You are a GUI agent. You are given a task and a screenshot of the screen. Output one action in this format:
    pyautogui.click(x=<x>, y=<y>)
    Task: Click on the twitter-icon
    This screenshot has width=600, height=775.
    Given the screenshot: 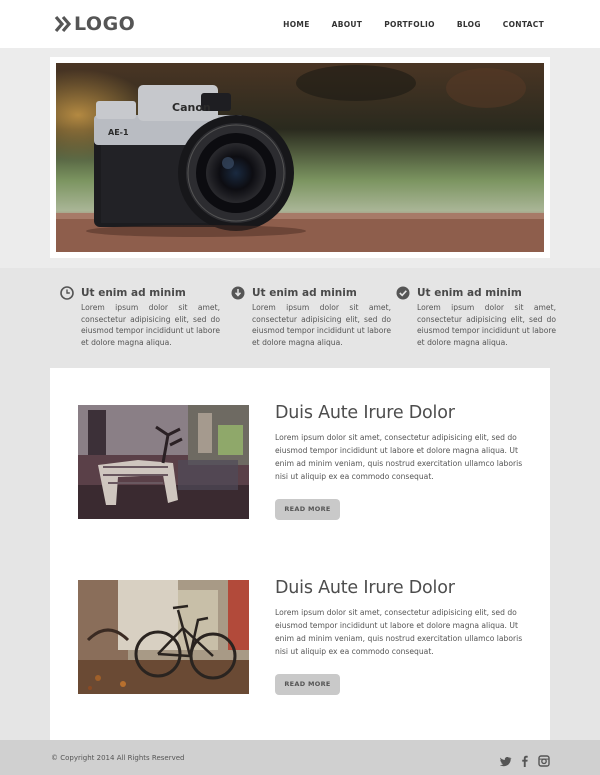 What is the action you would take?
    pyautogui.click(x=505, y=759)
    